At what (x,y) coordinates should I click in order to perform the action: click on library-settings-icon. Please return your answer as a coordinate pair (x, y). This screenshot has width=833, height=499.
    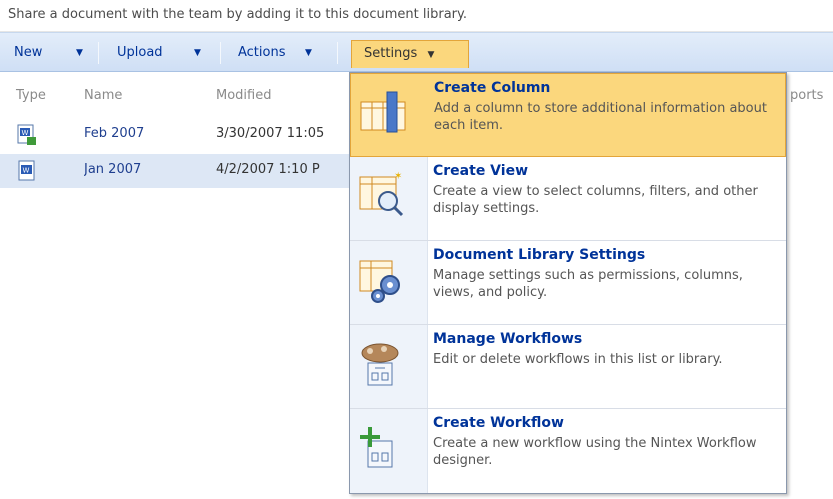
    Looking at the image, I should click on (379, 281).